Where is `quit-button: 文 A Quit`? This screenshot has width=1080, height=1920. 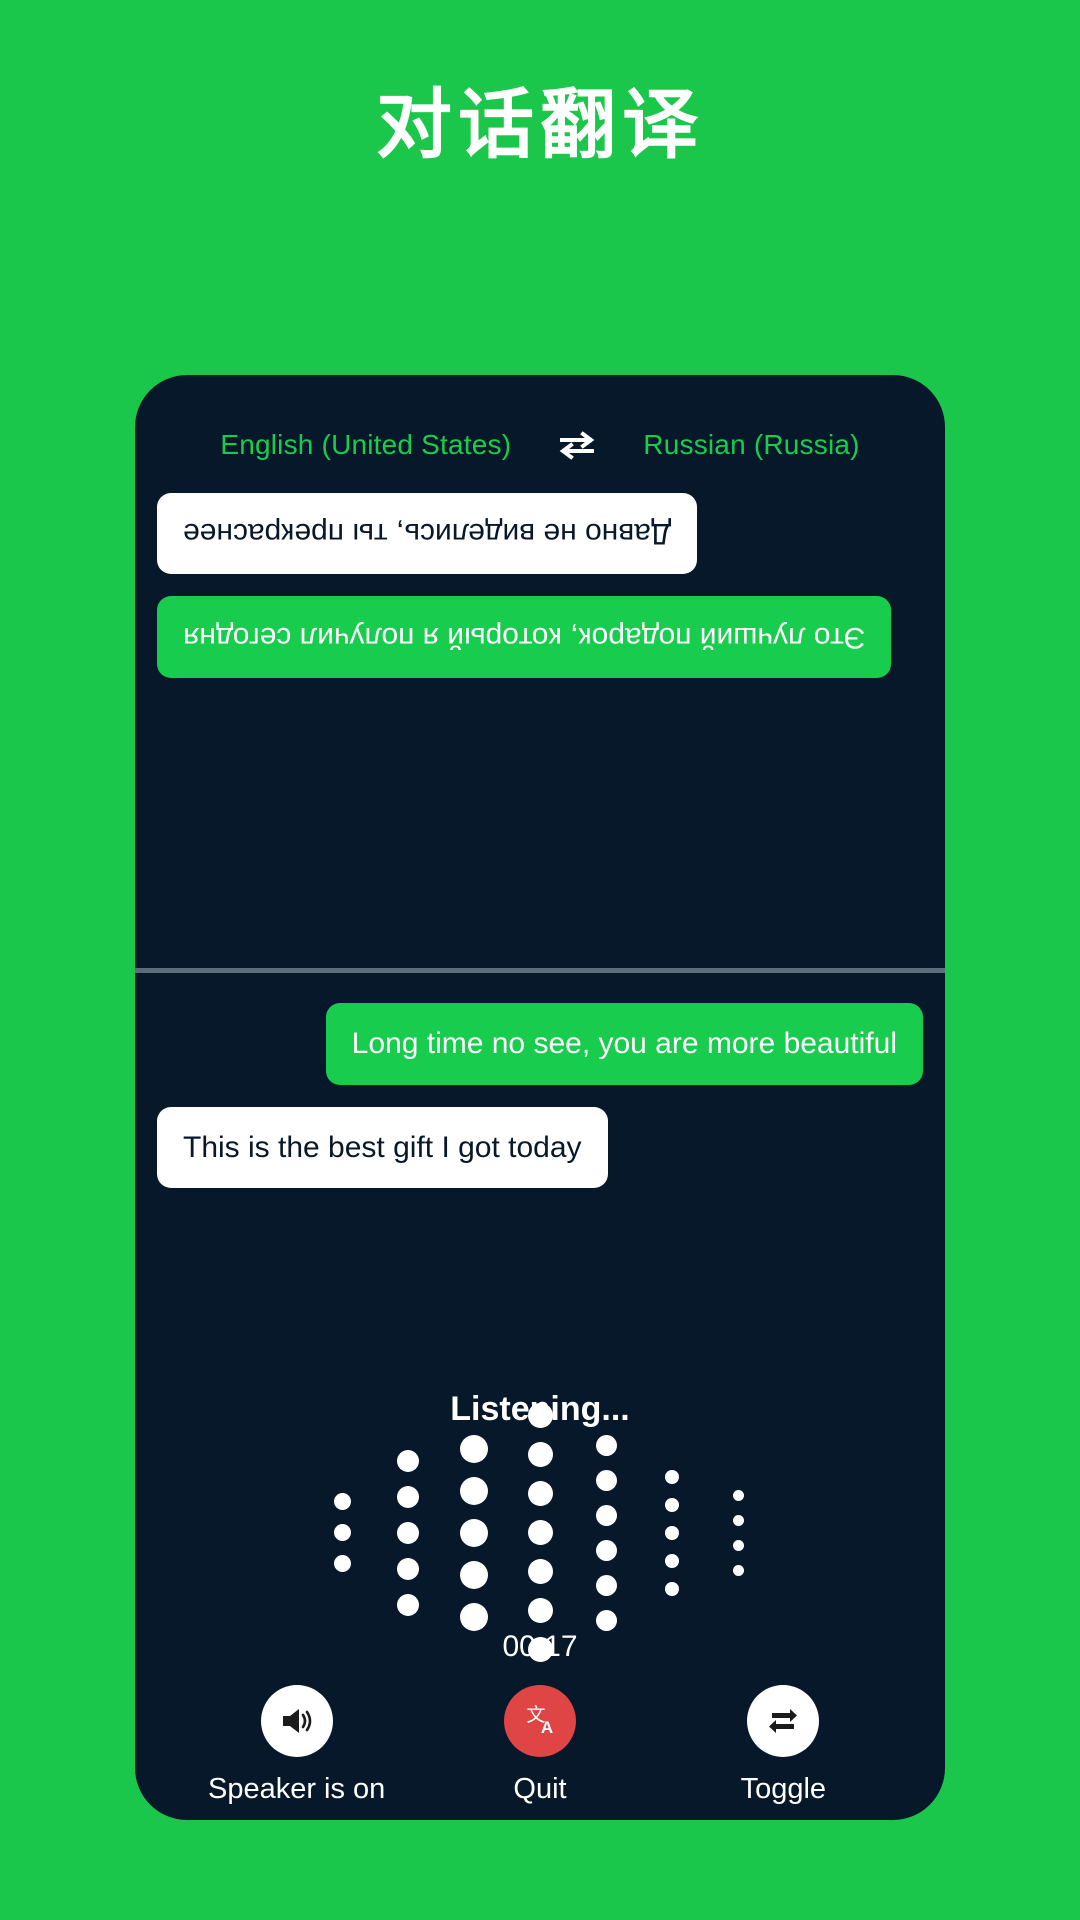 quit-button: 文 A Quit is located at coordinates (540, 1745).